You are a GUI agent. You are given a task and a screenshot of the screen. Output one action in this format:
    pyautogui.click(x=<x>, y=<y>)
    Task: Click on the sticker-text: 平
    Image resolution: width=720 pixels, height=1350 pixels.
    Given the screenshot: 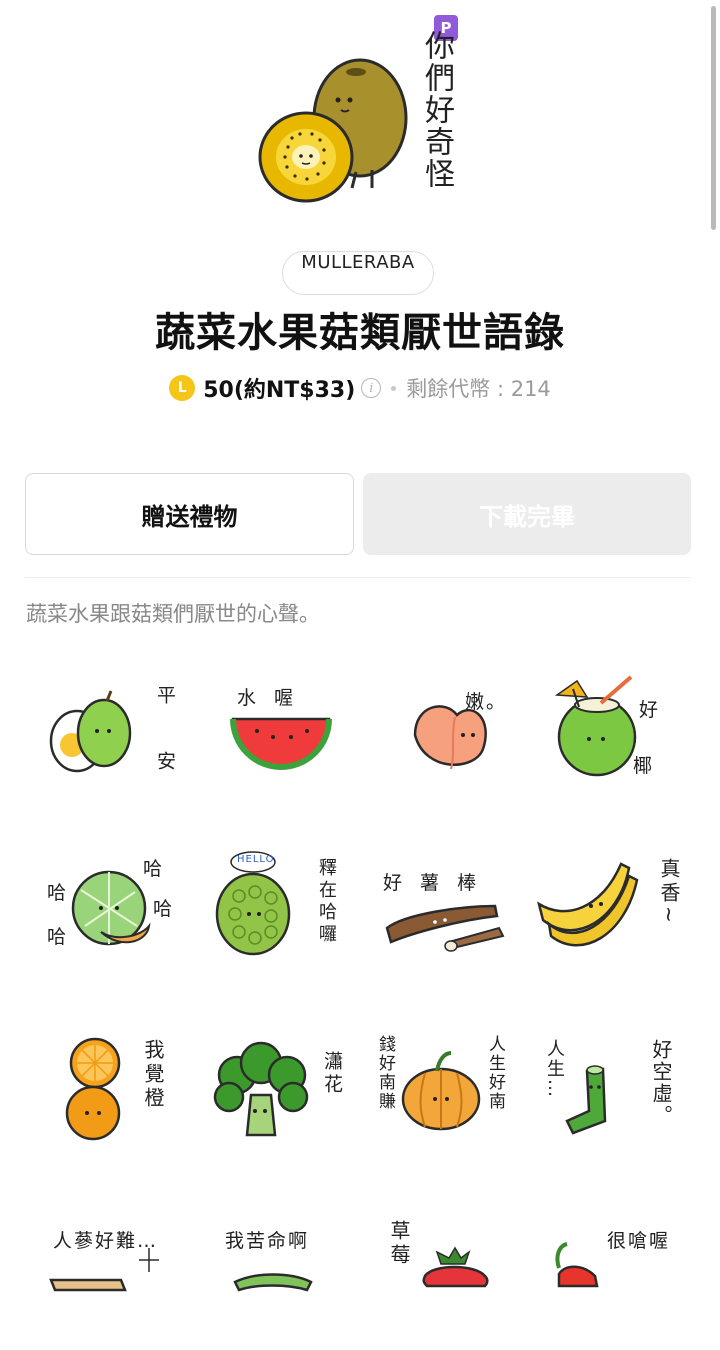 What is the action you would take?
    pyautogui.click(x=165, y=696)
    